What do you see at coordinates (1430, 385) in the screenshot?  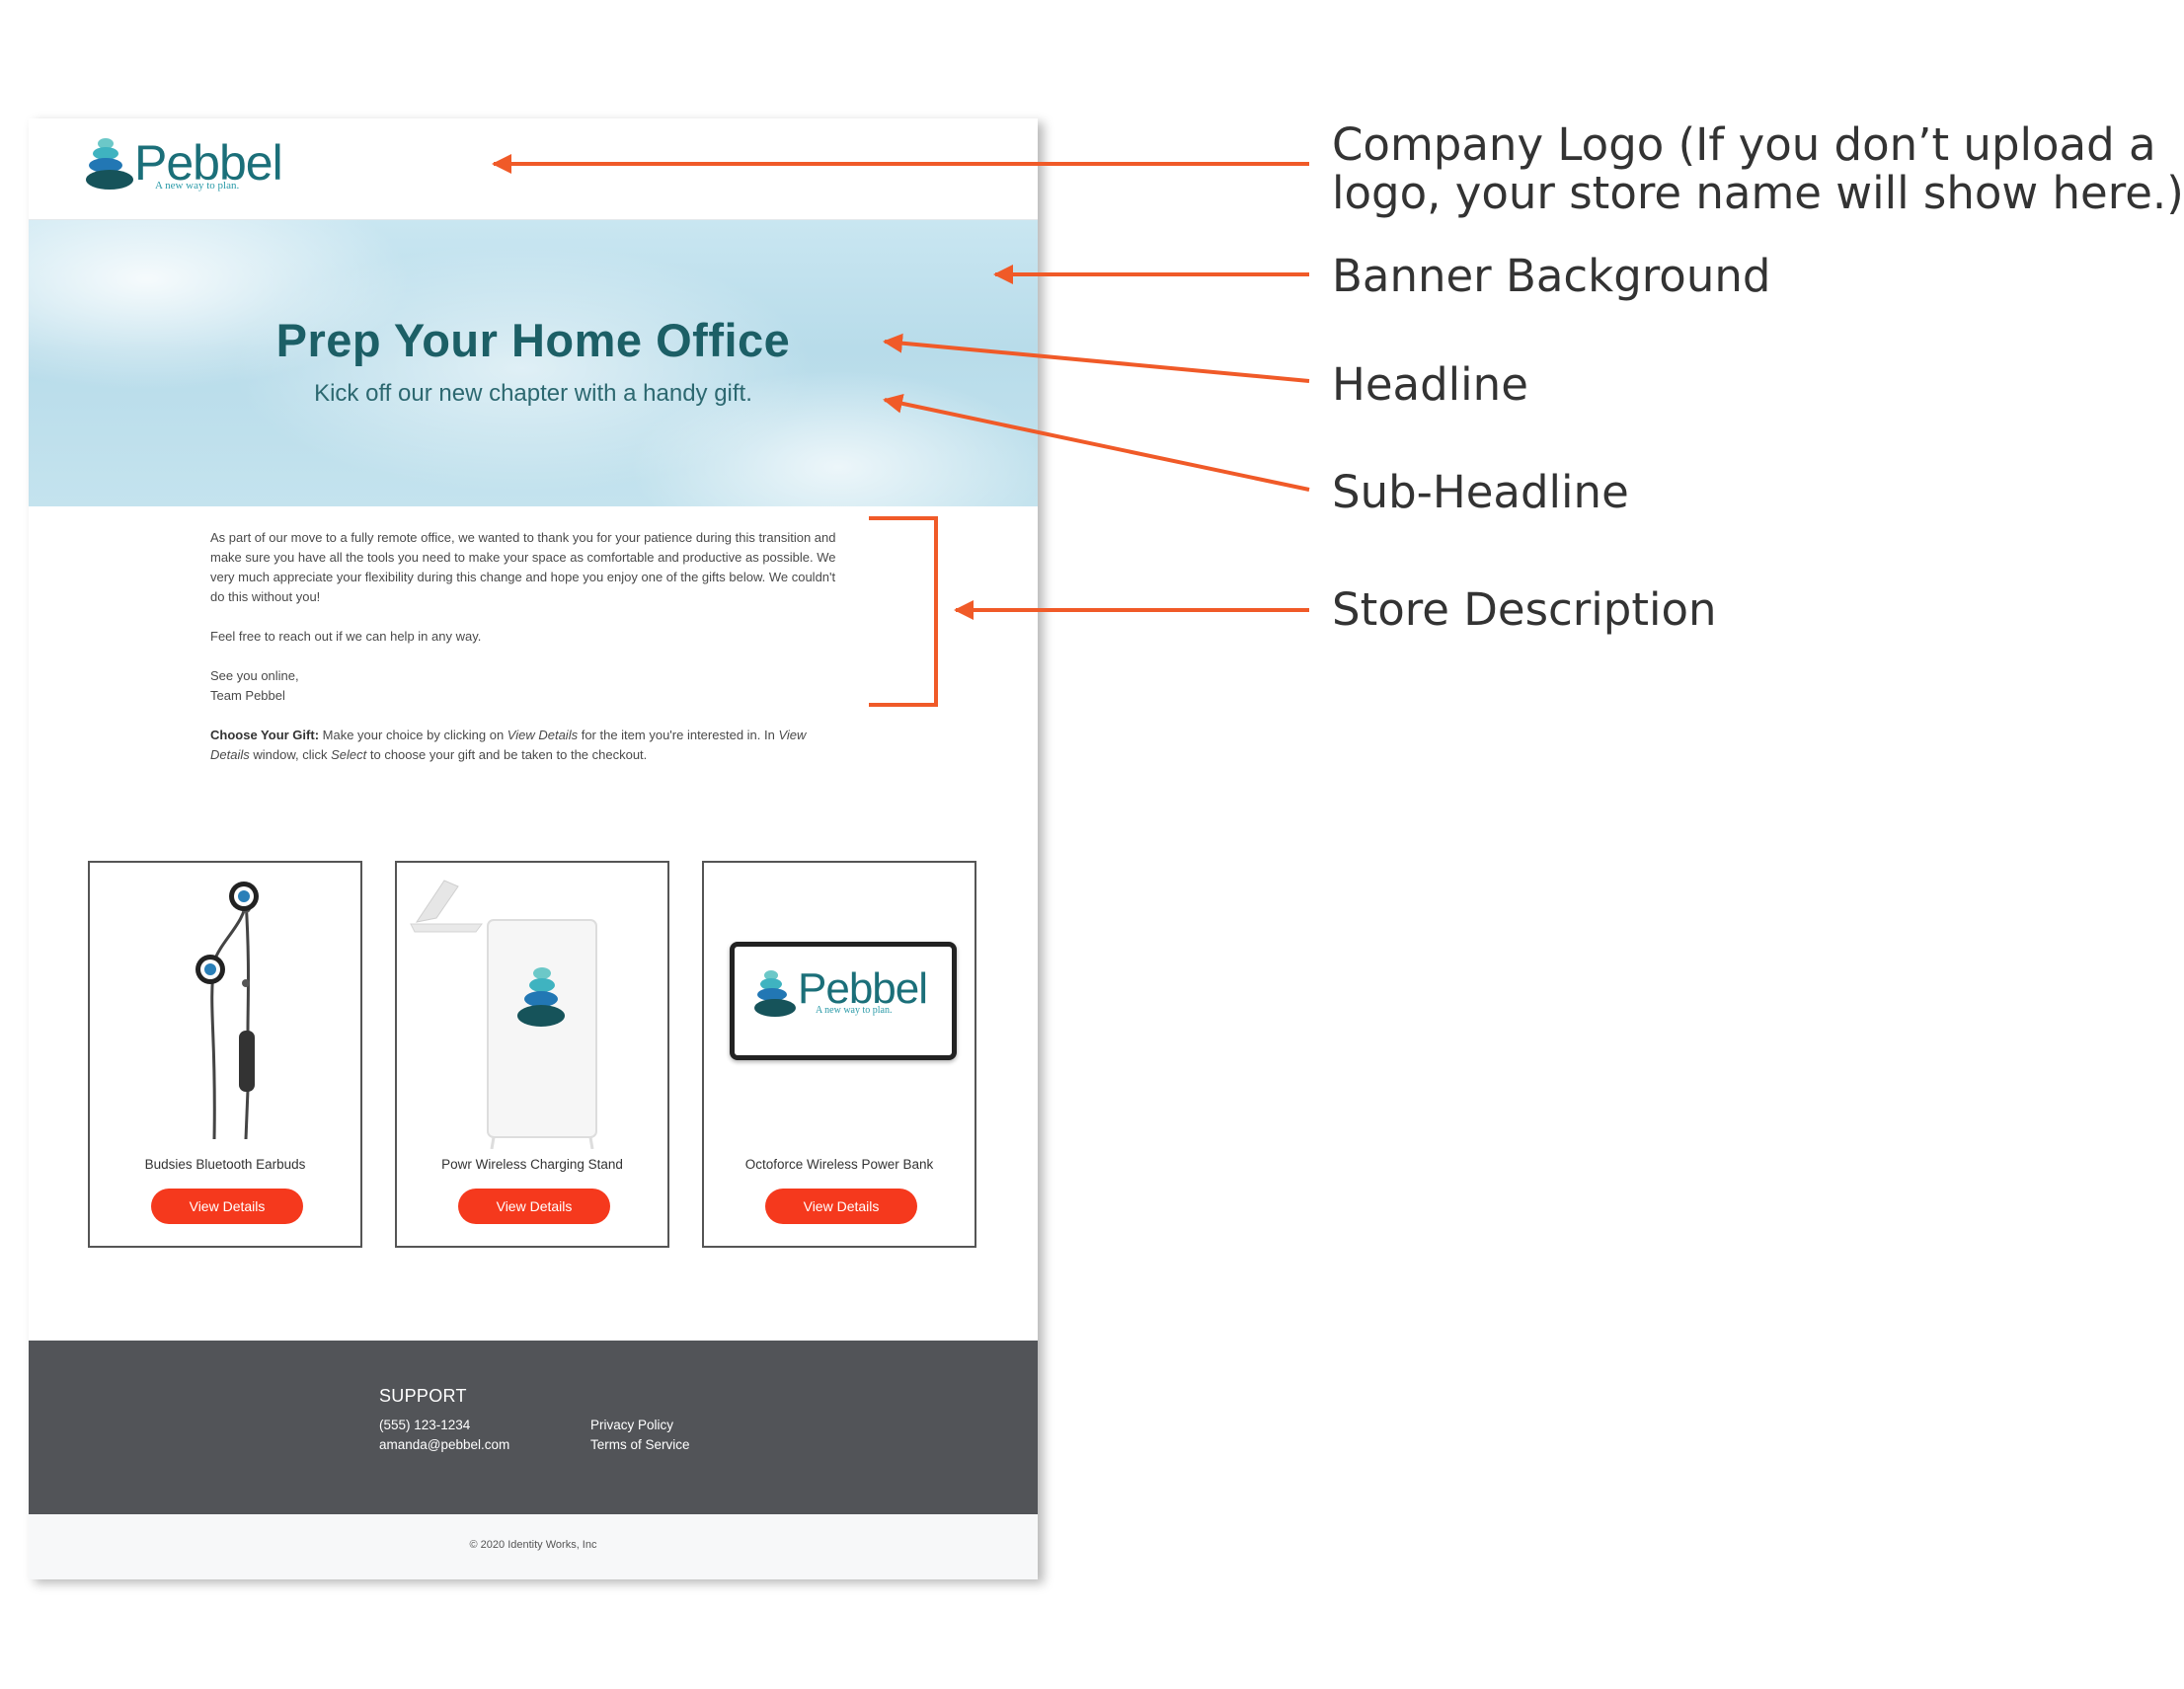 I see `annotation-headline: Headline` at bounding box center [1430, 385].